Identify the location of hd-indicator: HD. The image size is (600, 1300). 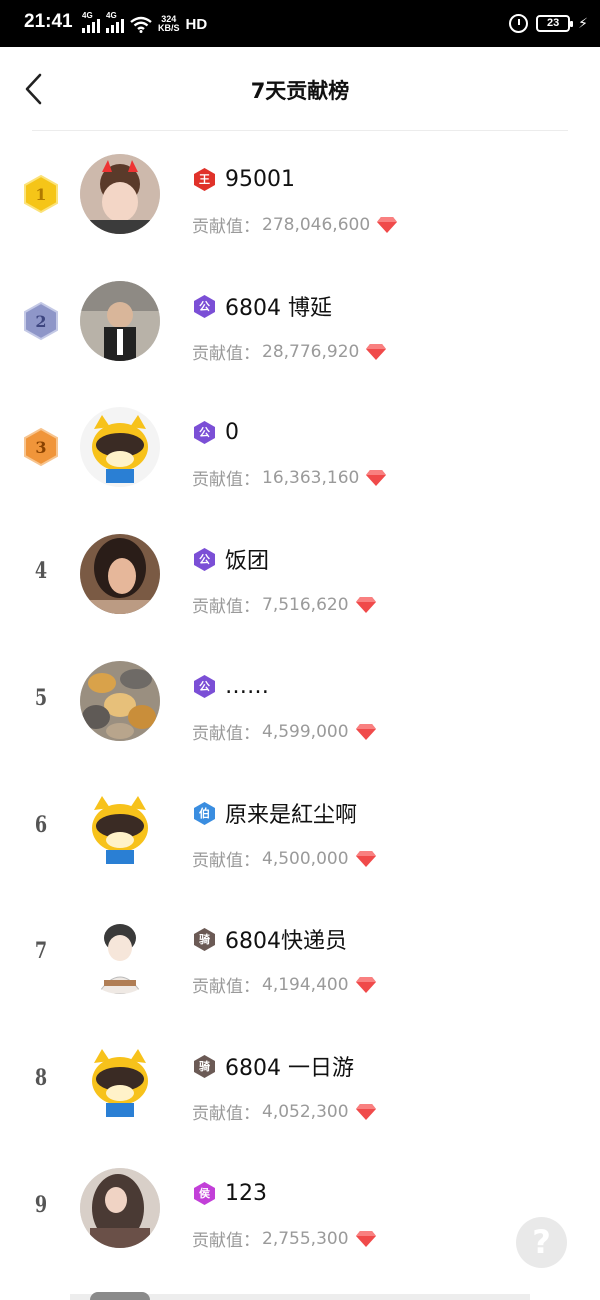
(196, 24).